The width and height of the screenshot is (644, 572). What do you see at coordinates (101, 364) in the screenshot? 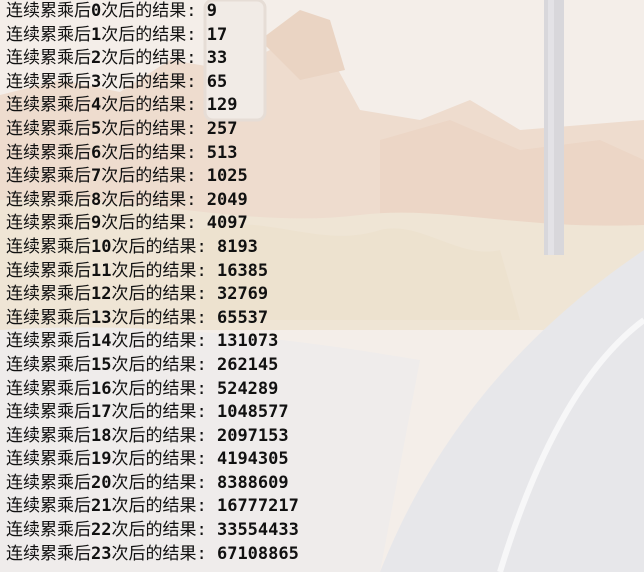
I see `iteration-number: 15` at bounding box center [101, 364].